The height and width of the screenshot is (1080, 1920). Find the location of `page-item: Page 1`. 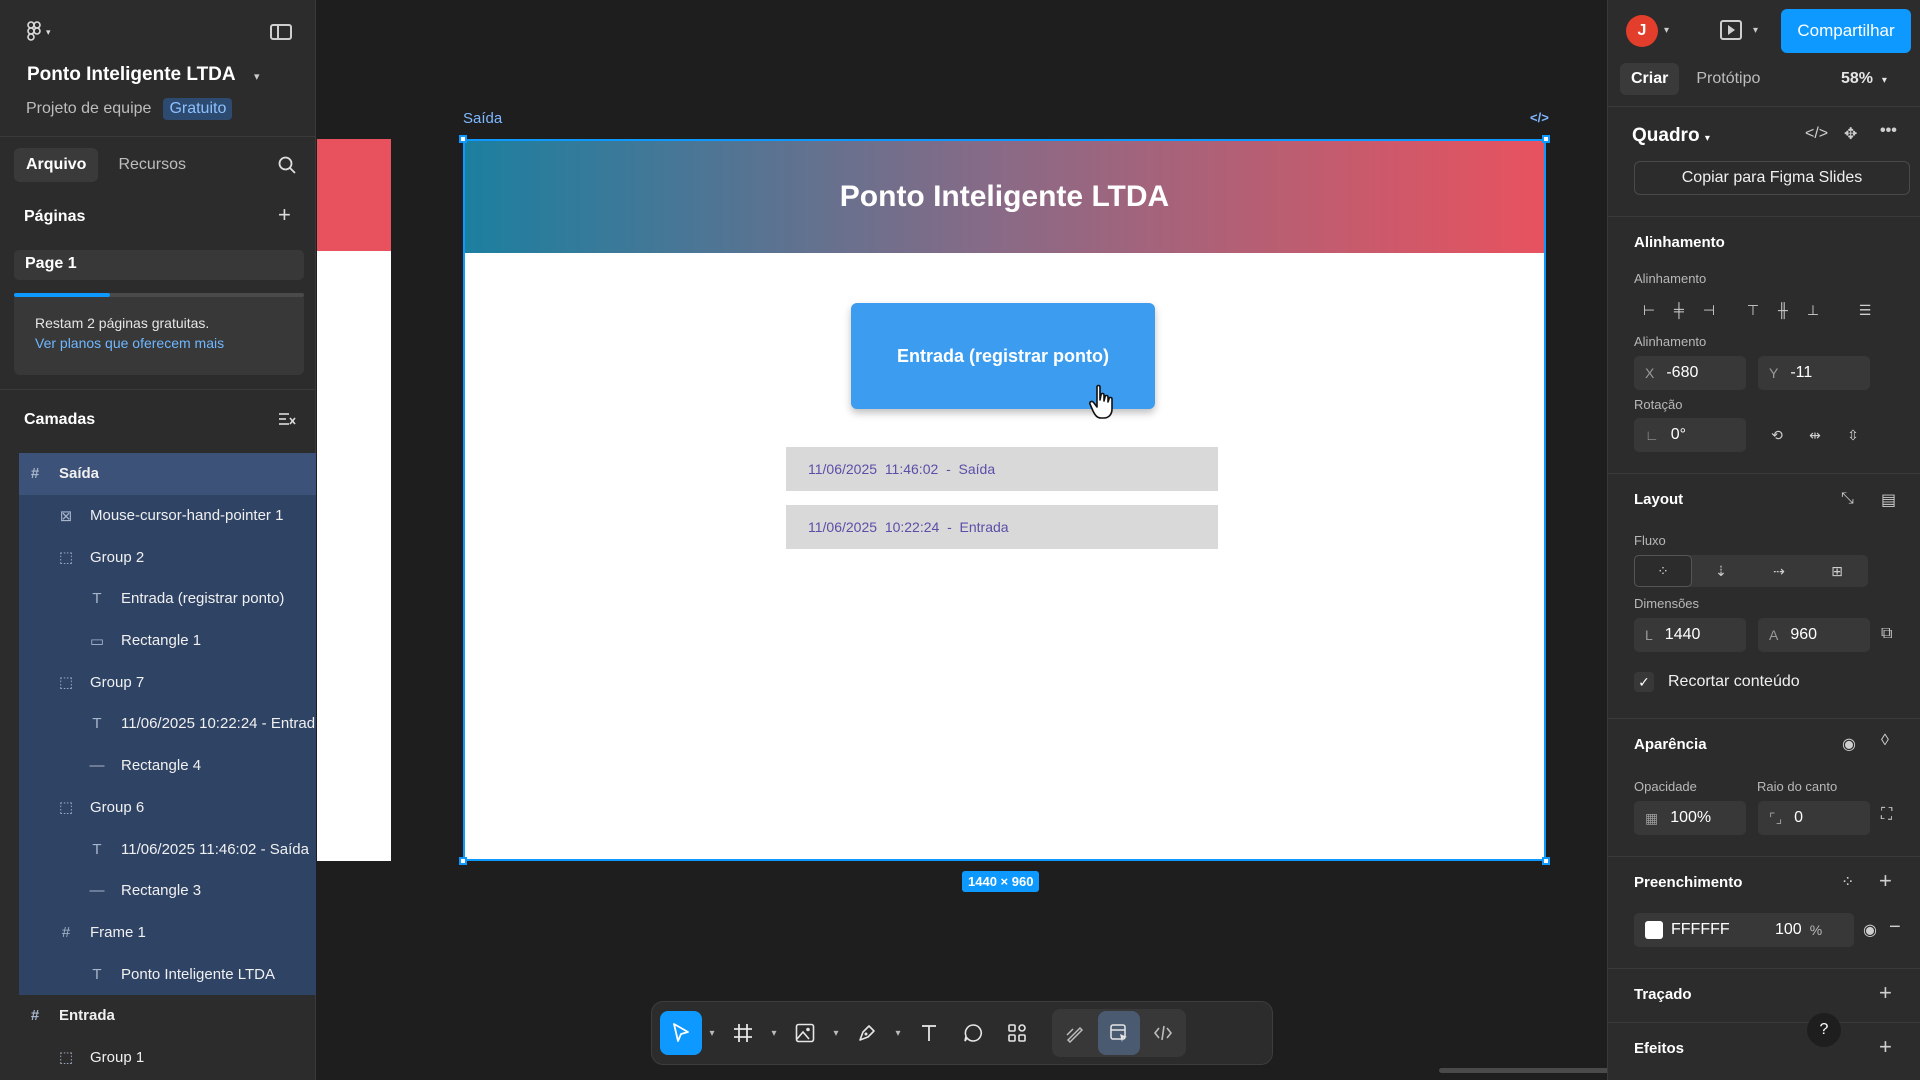

page-item: Page 1 is located at coordinates (159, 265).